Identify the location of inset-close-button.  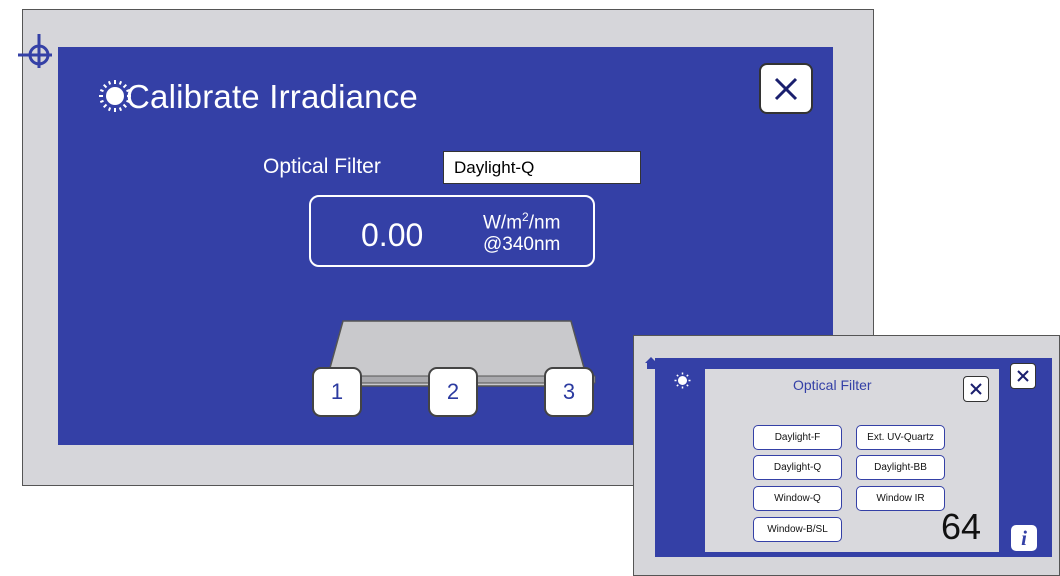
(1023, 376).